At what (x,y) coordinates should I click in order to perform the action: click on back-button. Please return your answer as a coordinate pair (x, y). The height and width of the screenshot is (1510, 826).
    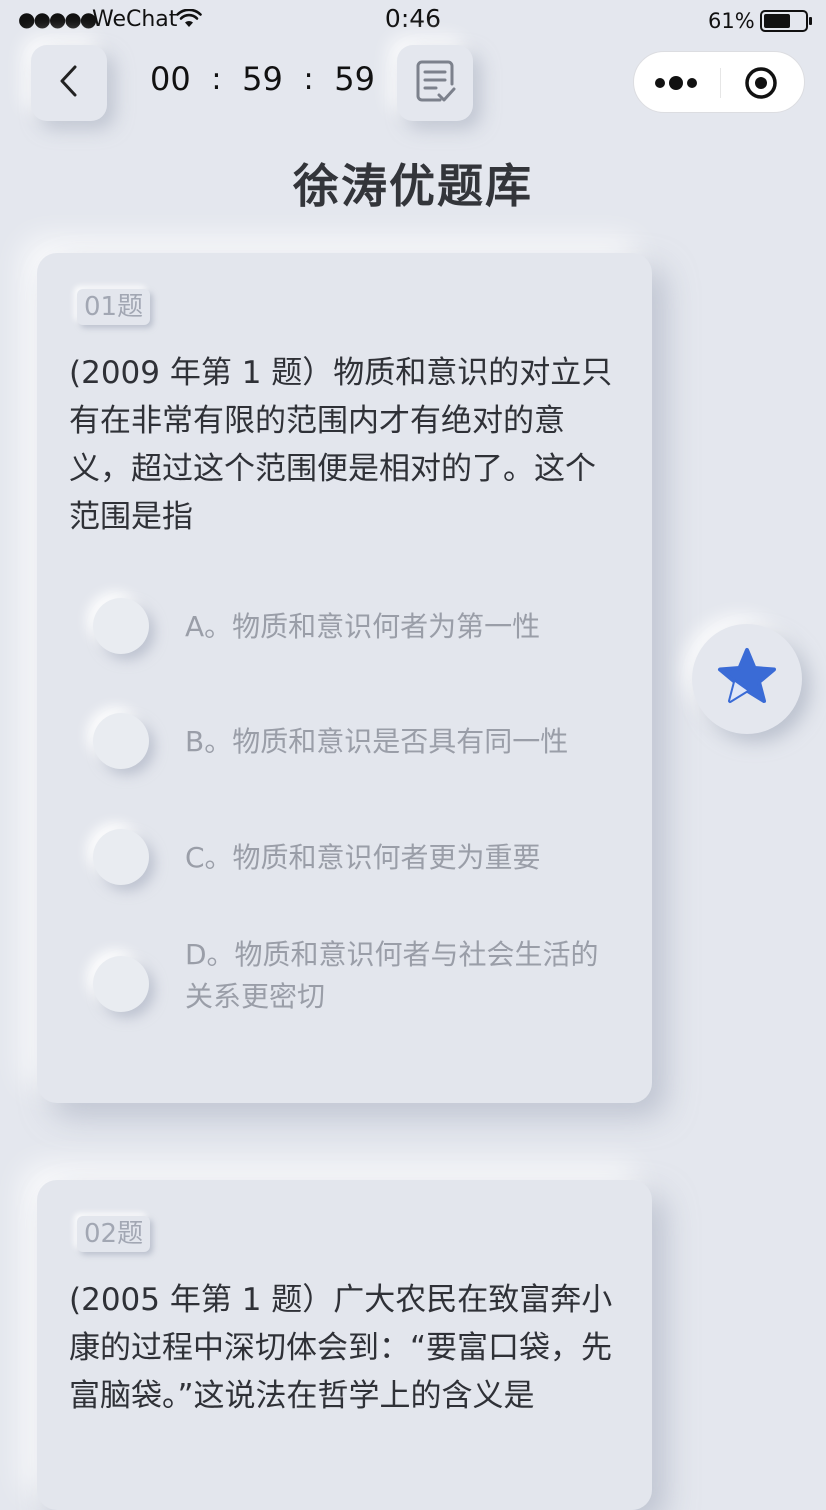
    Looking at the image, I should click on (69, 83).